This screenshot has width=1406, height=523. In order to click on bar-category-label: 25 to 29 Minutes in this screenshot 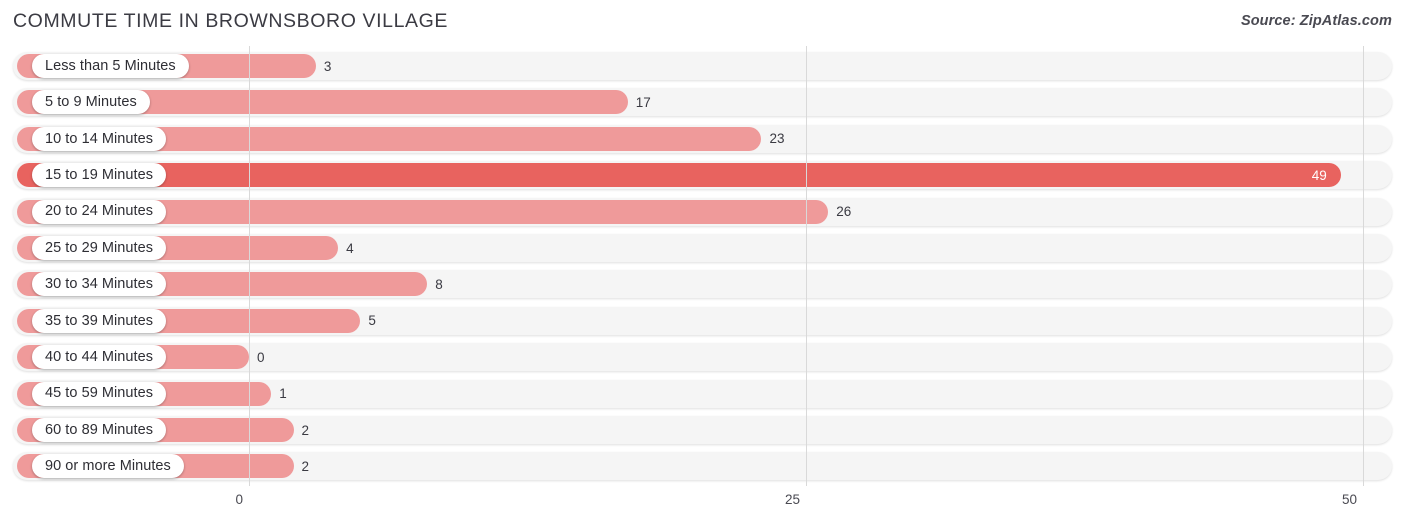, I will do `click(99, 248)`.